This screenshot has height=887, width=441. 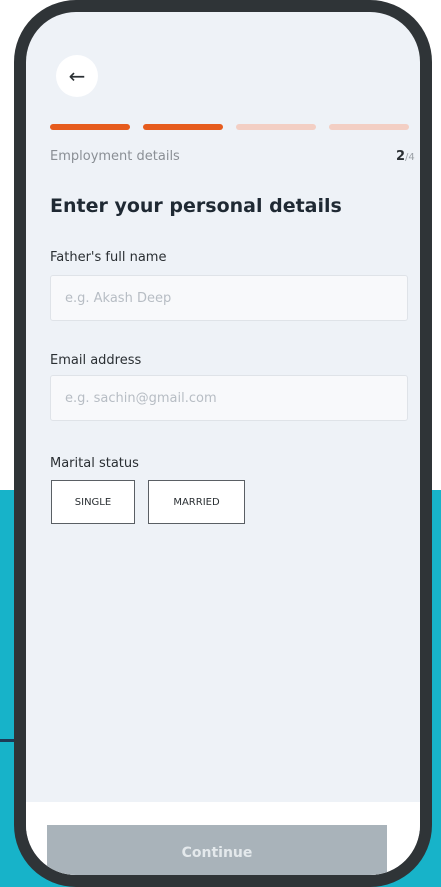 I want to click on step-counter: 2/4, so click(x=405, y=156).